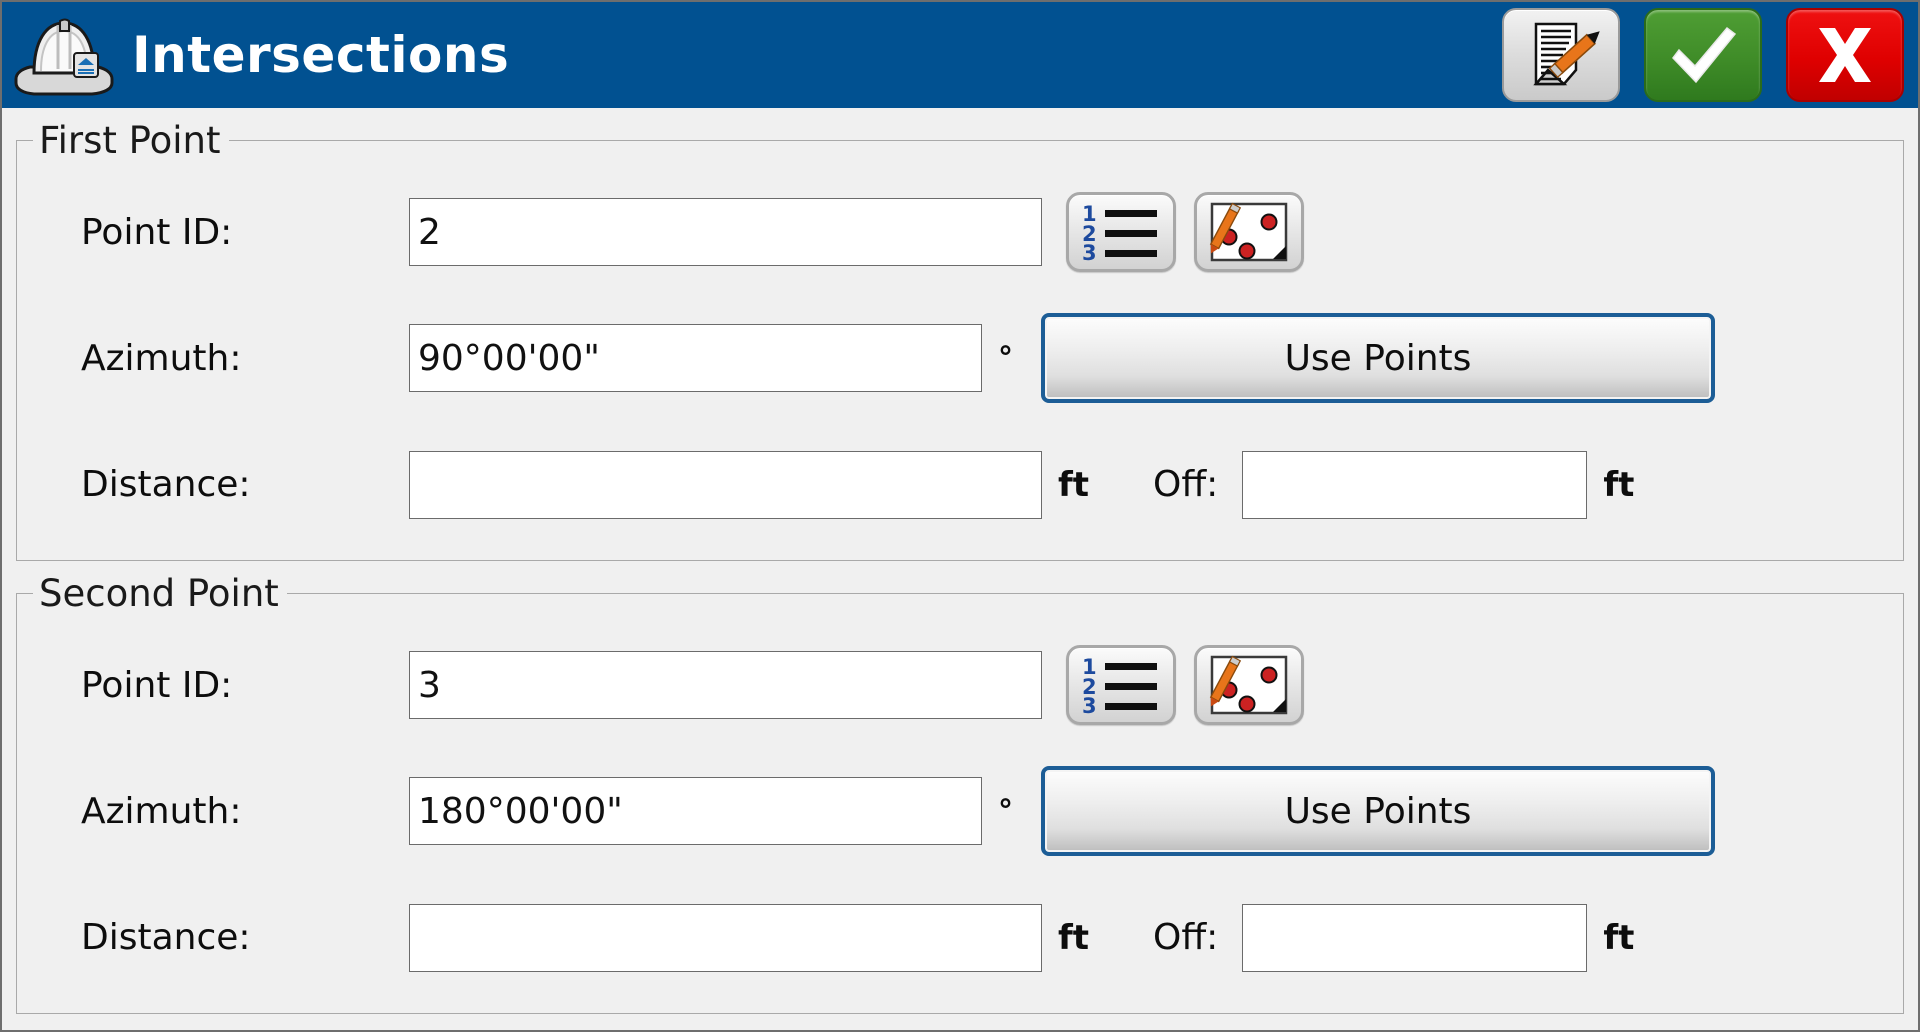  Describe the element at coordinates (725, 484) in the screenshot. I see `first-distance-input` at that location.